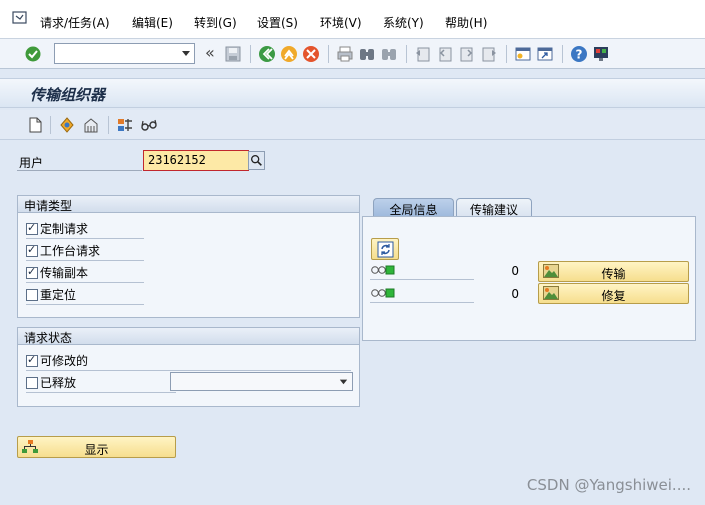 This screenshot has height=505, width=705. Describe the element at coordinates (545, 54) in the screenshot. I see `shortcut-icon` at that location.